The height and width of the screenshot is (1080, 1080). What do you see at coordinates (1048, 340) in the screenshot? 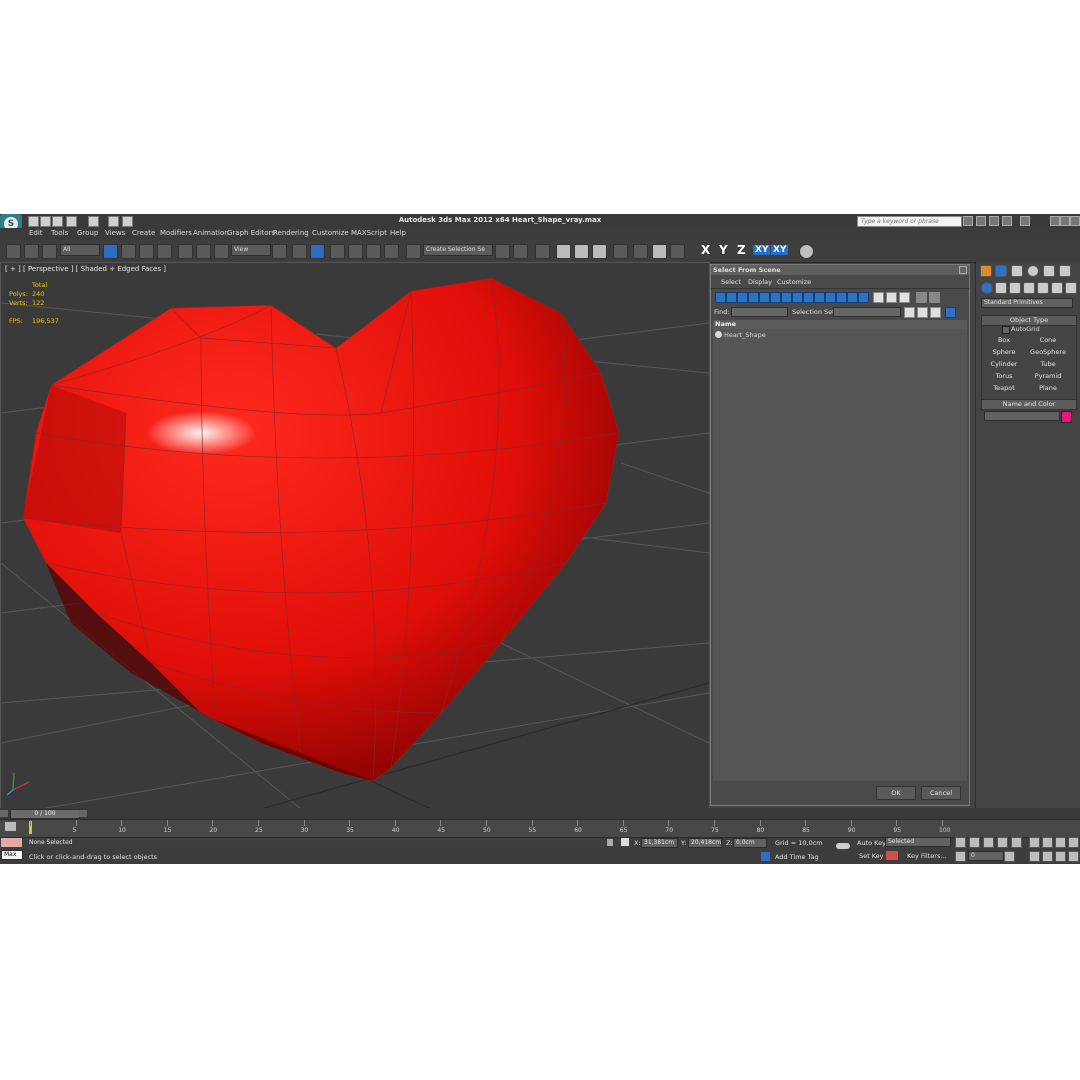
I see `cone-button: Cone` at bounding box center [1048, 340].